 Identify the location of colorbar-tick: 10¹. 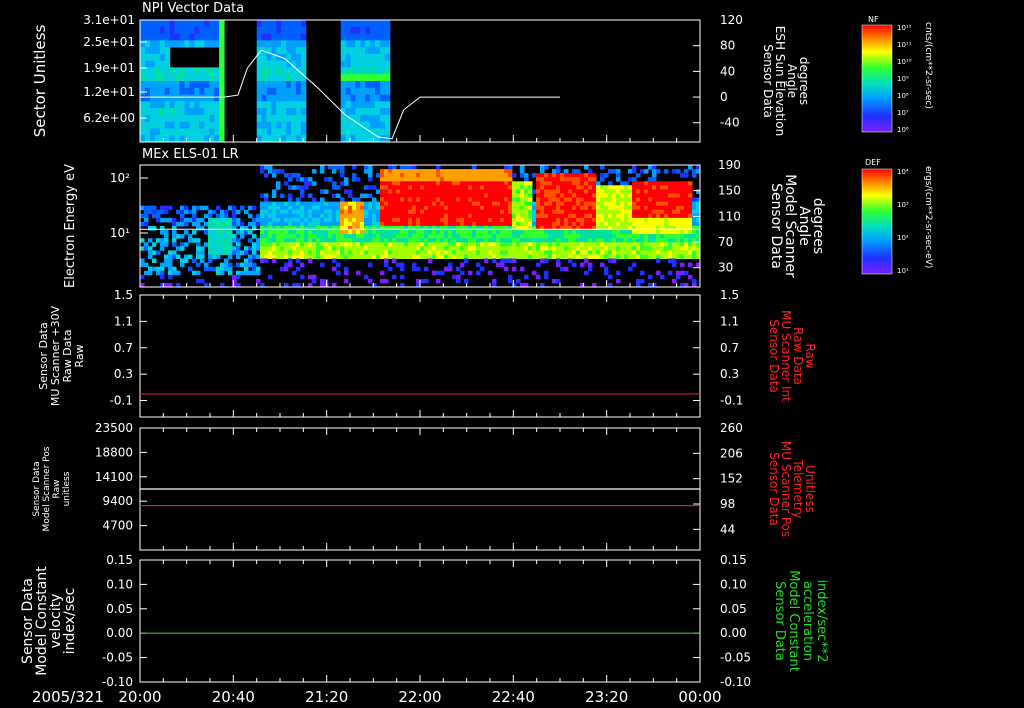
(903, 271).